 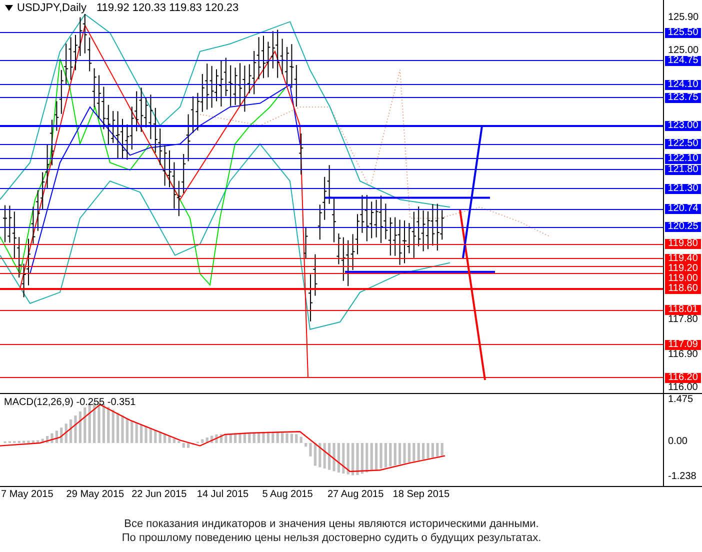 What do you see at coordinates (681, 400) in the screenshot?
I see `macd-tick: 1.475` at bounding box center [681, 400].